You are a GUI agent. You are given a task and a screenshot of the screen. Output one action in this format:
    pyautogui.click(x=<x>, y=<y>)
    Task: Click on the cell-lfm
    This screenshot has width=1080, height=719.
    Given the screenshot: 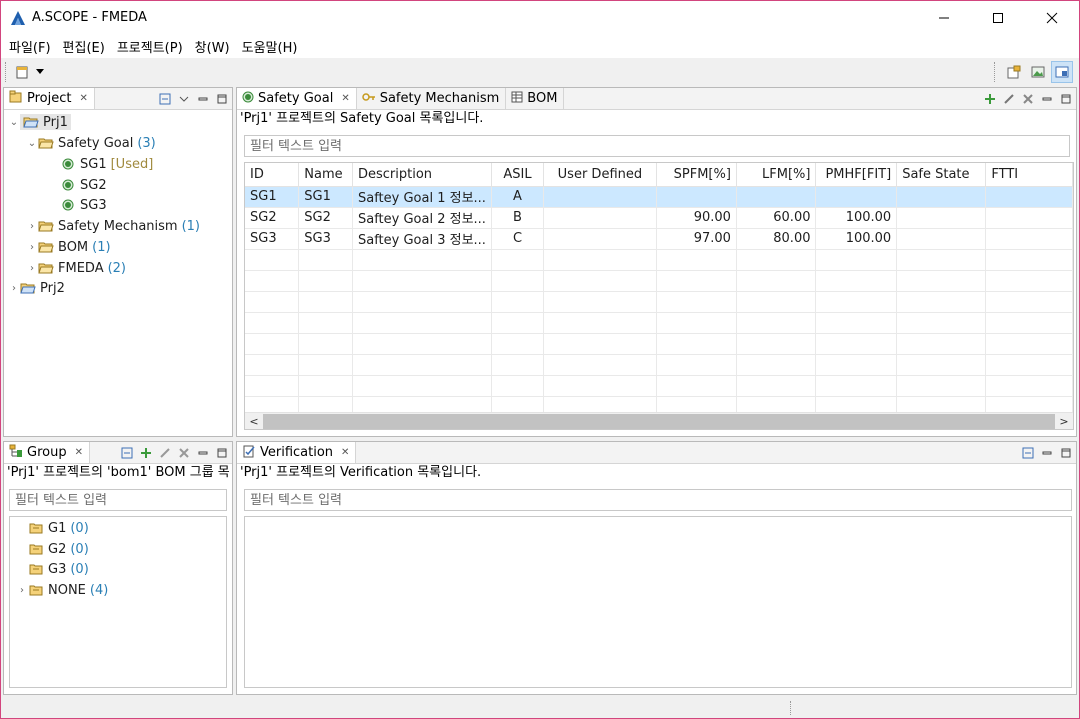 What is the action you would take?
    pyautogui.click(x=776, y=197)
    